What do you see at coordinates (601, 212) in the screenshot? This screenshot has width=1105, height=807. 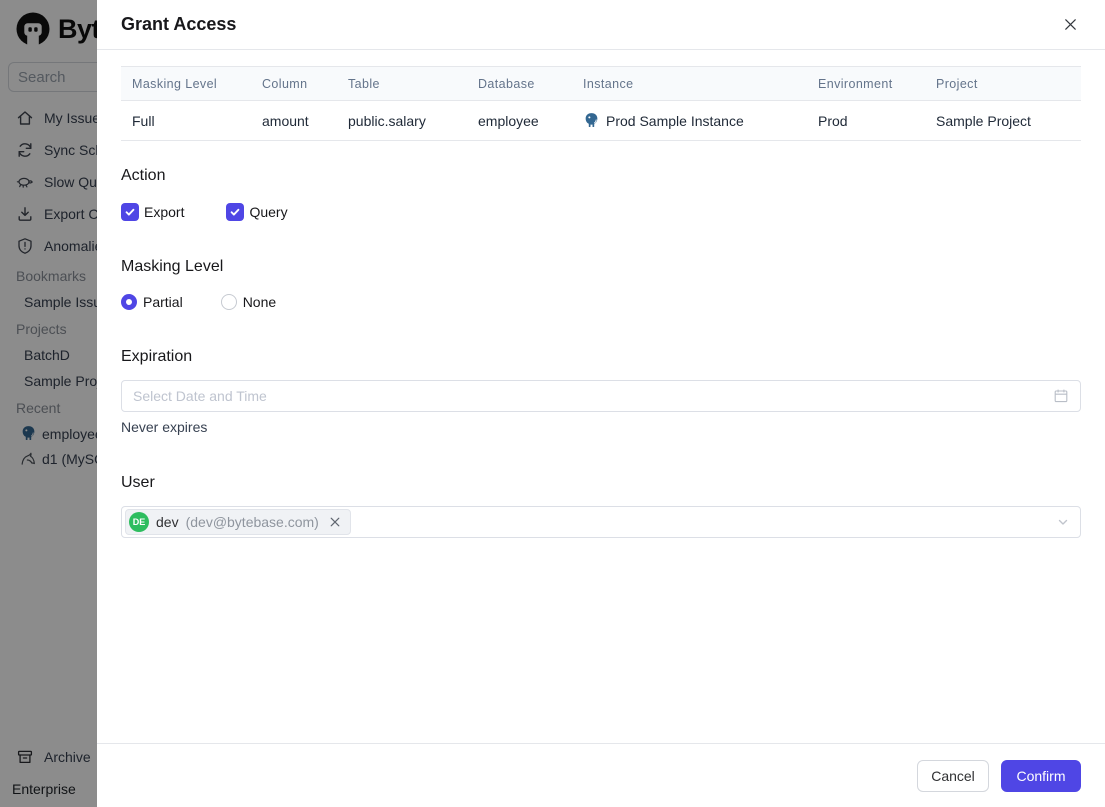 I see `action-options: Export Query` at bounding box center [601, 212].